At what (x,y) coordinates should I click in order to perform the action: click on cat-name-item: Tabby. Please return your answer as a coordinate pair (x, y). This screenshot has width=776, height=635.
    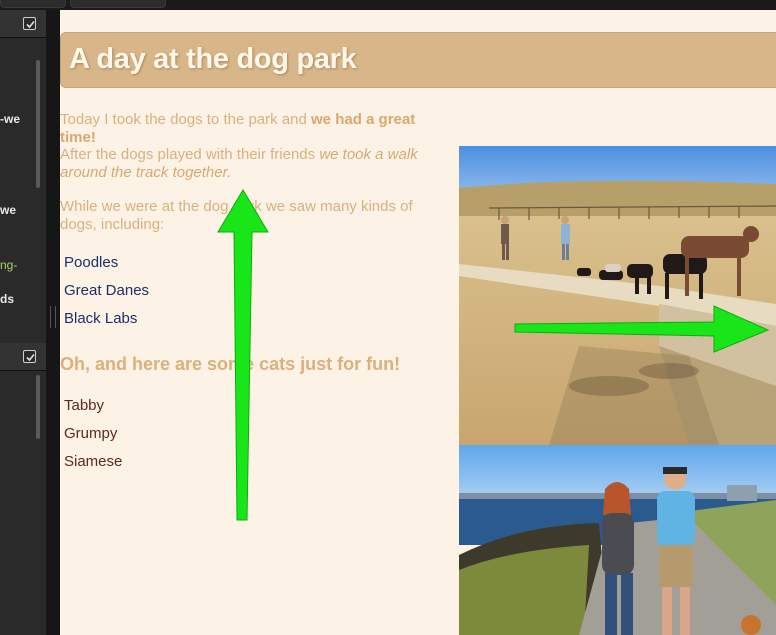
    Looking at the image, I should click on (84, 405).